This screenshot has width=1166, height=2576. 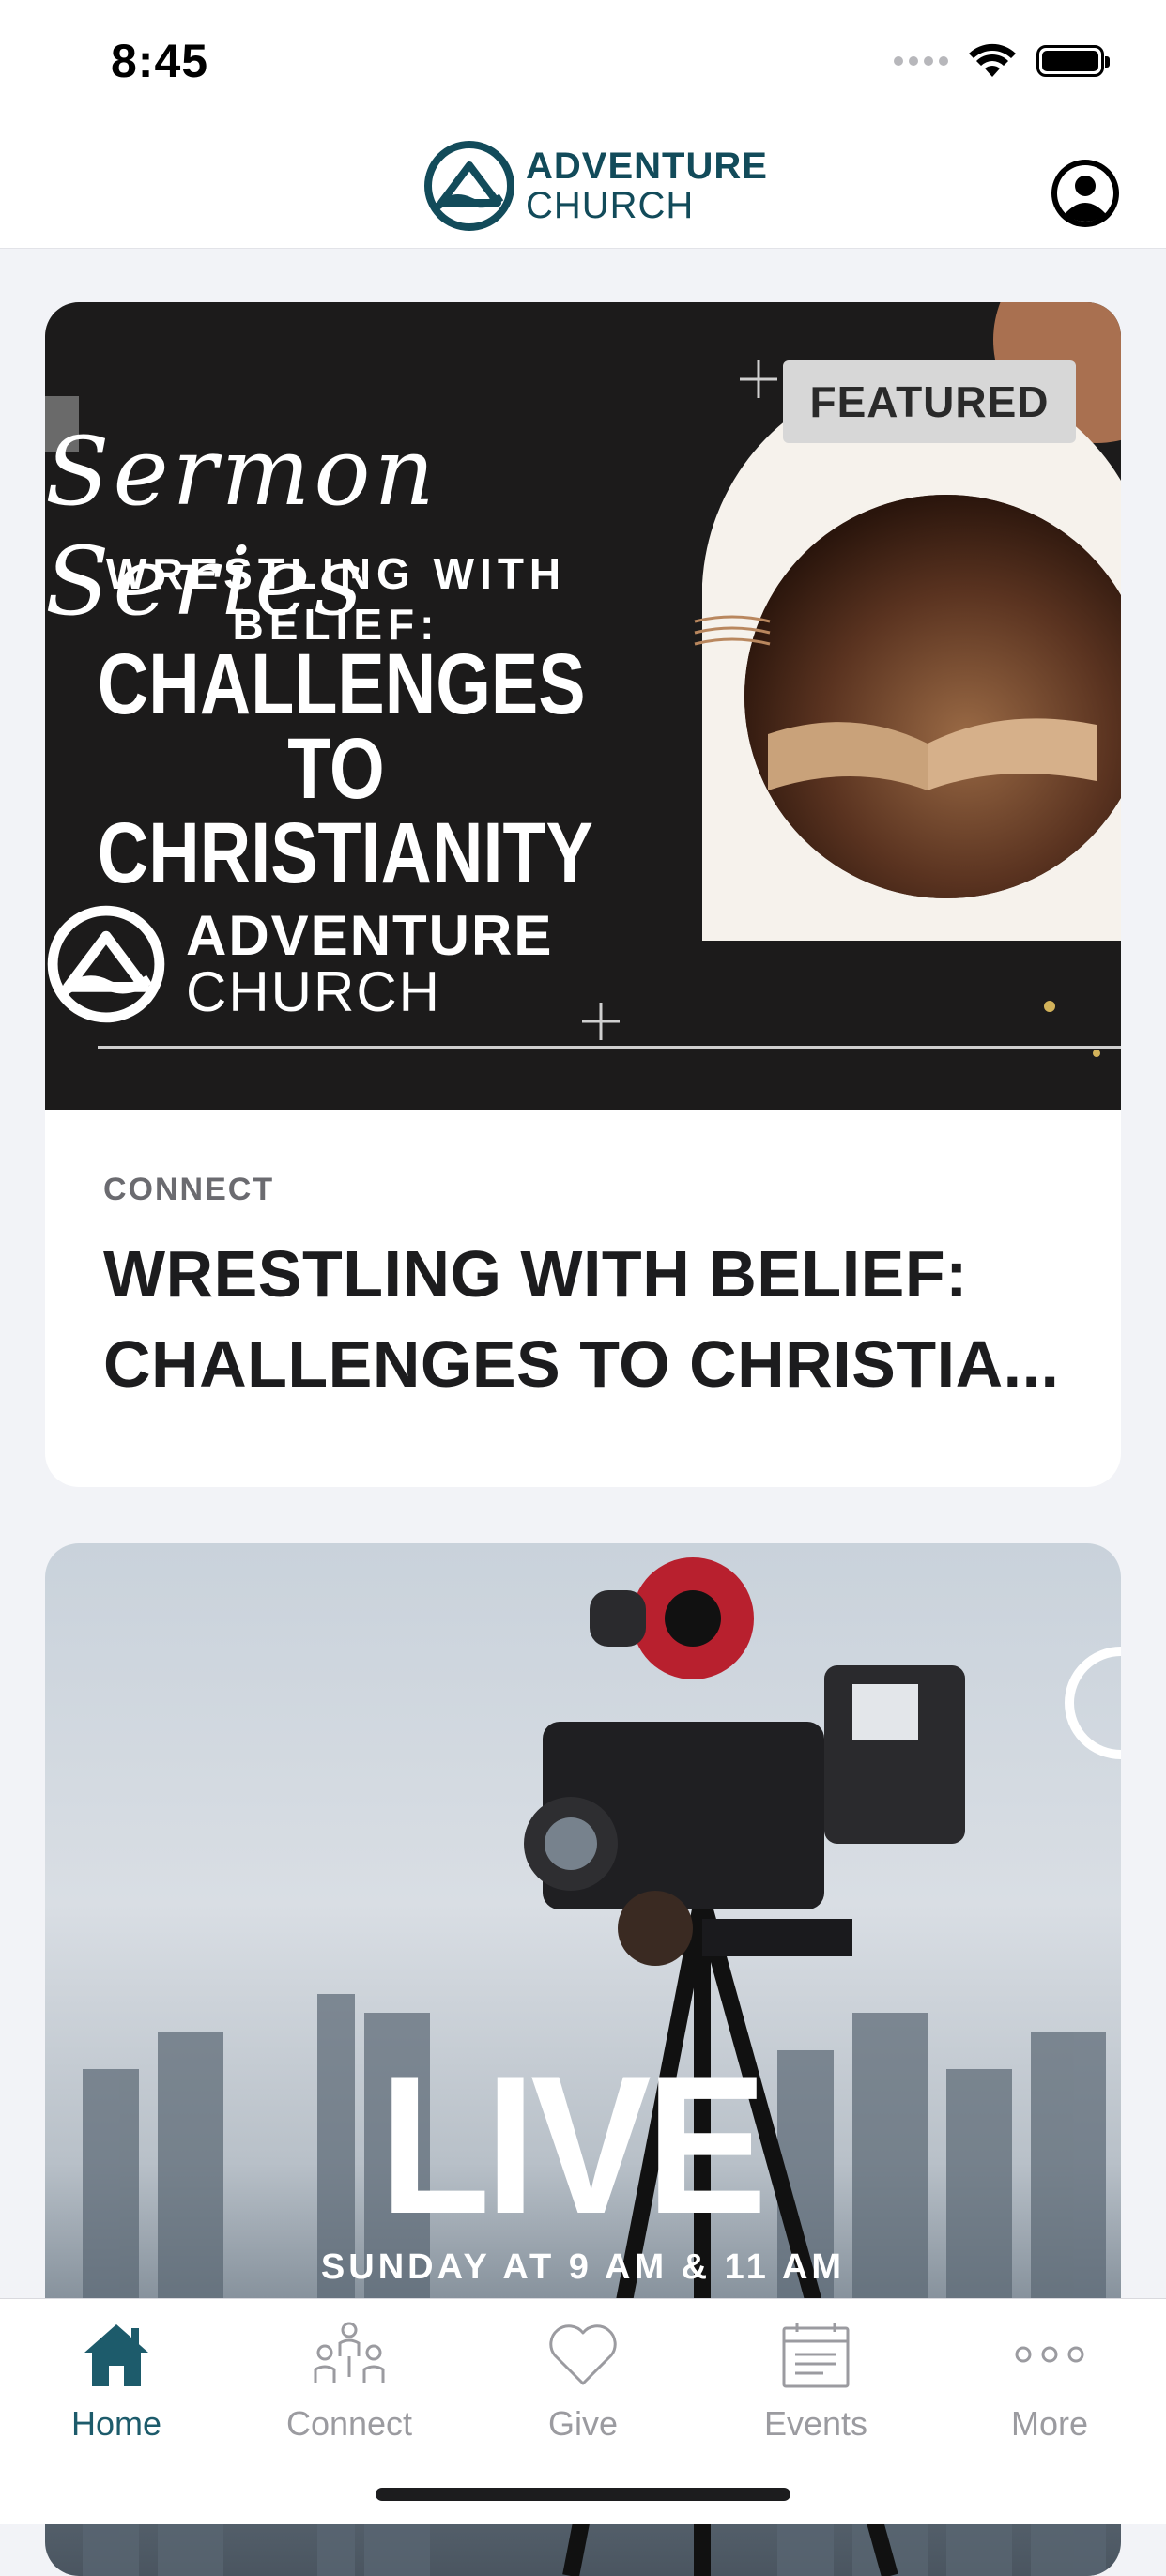 What do you see at coordinates (929, 402) in the screenshot?
I see `featured-badge: FEATURED` at bounding box center [929, 402].